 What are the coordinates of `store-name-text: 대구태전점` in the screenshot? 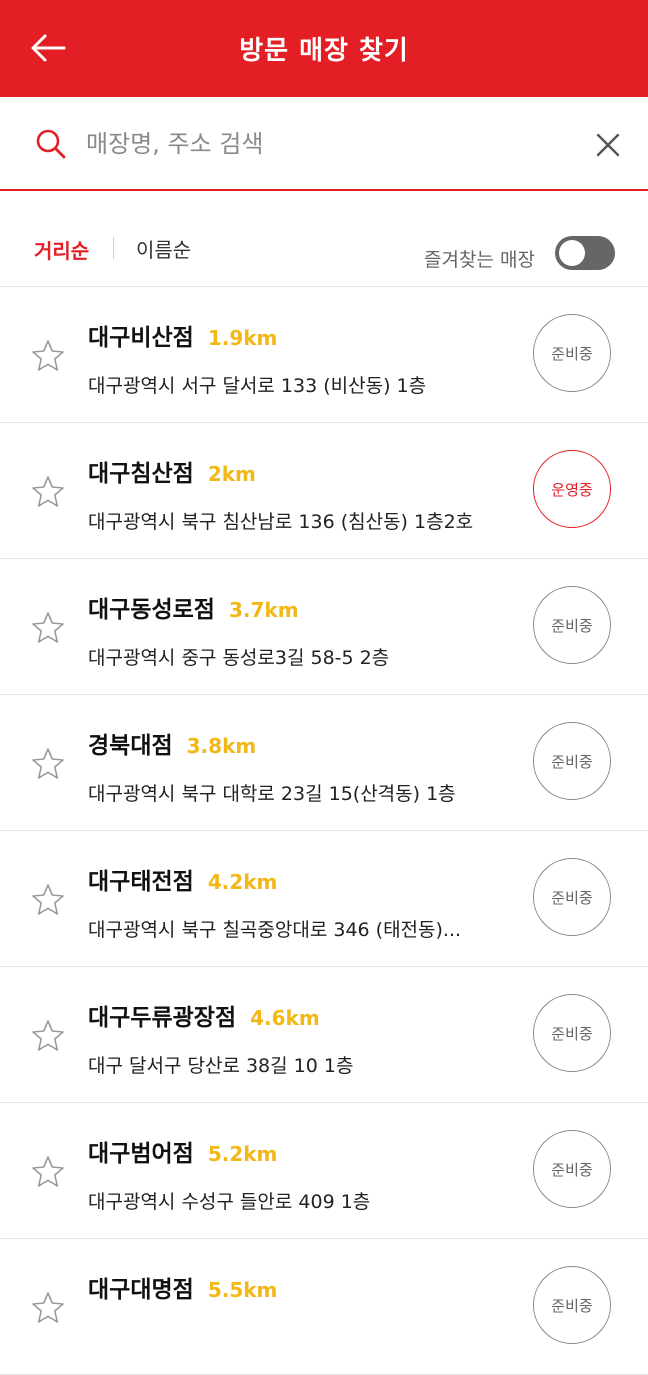 It's located at (141, 882).